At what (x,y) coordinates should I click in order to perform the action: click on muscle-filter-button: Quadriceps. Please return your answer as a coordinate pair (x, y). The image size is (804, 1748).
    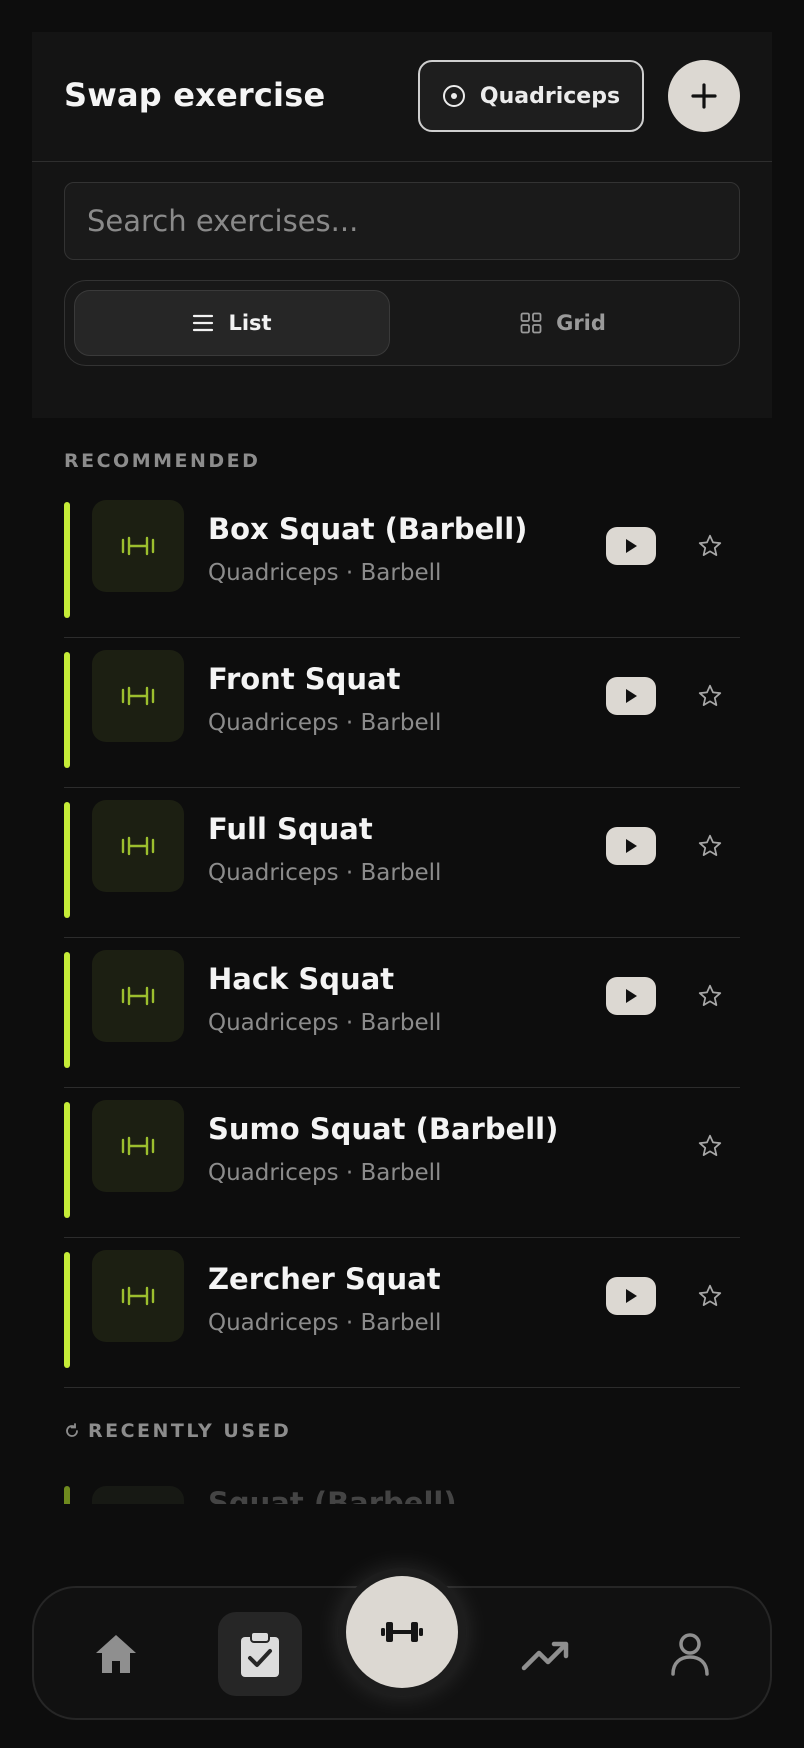
    Looking at the image, I should click on (531, 96).